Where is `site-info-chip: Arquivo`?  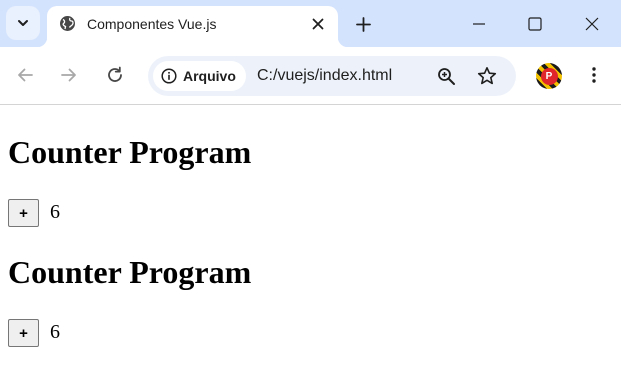
site-info-chip: Arquivo is located at coordinates (199, 76).